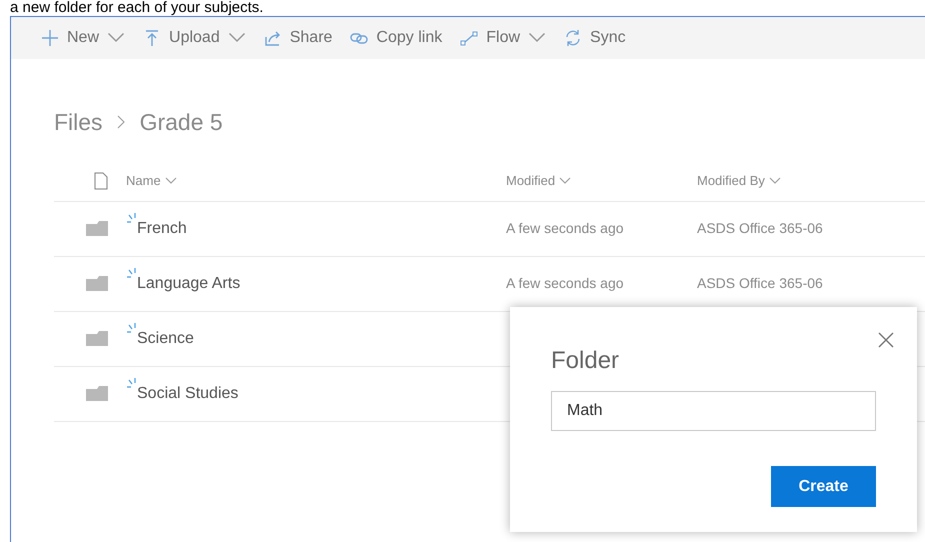 This screenshot has width=925, height=542. I want to click on column-header: Modified, so click(531, 181).